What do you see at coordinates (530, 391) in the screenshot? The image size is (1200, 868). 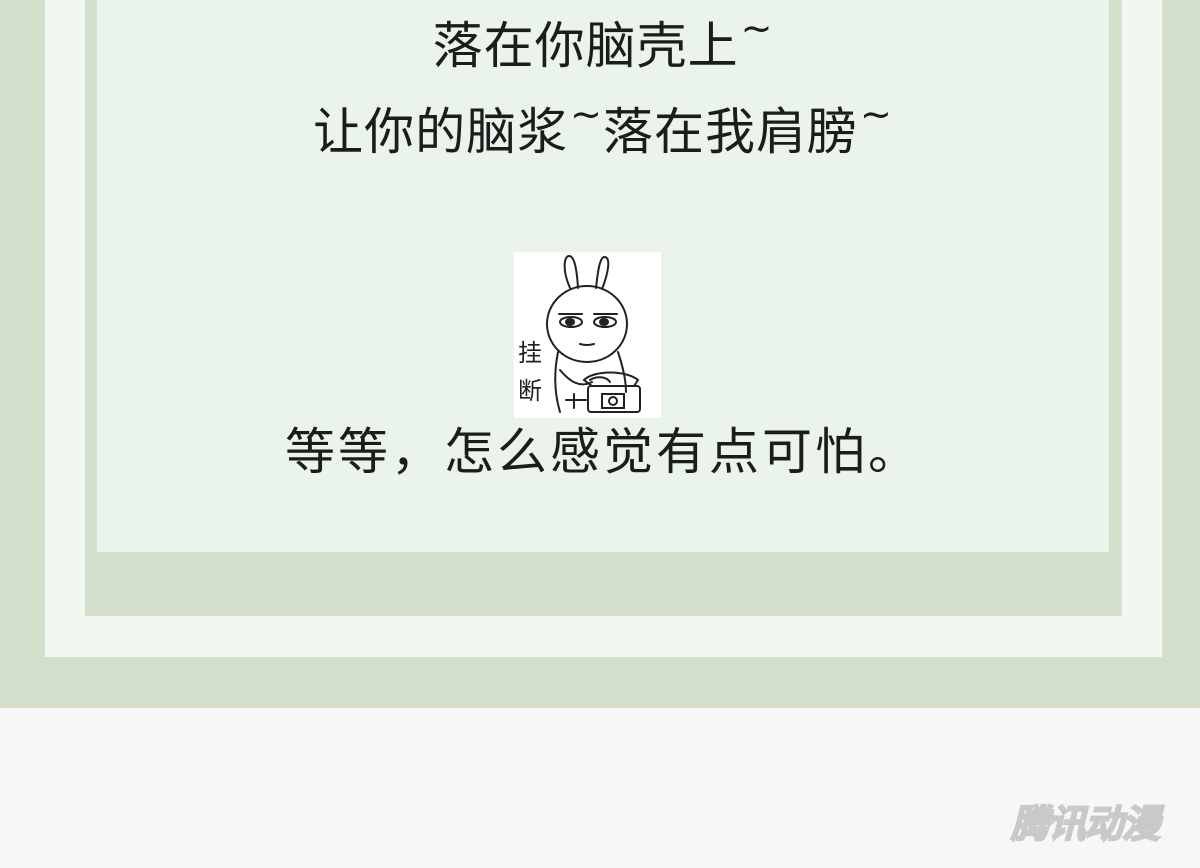 I see `sticker-text-bottom: 断` at bounding box center [530, 391].